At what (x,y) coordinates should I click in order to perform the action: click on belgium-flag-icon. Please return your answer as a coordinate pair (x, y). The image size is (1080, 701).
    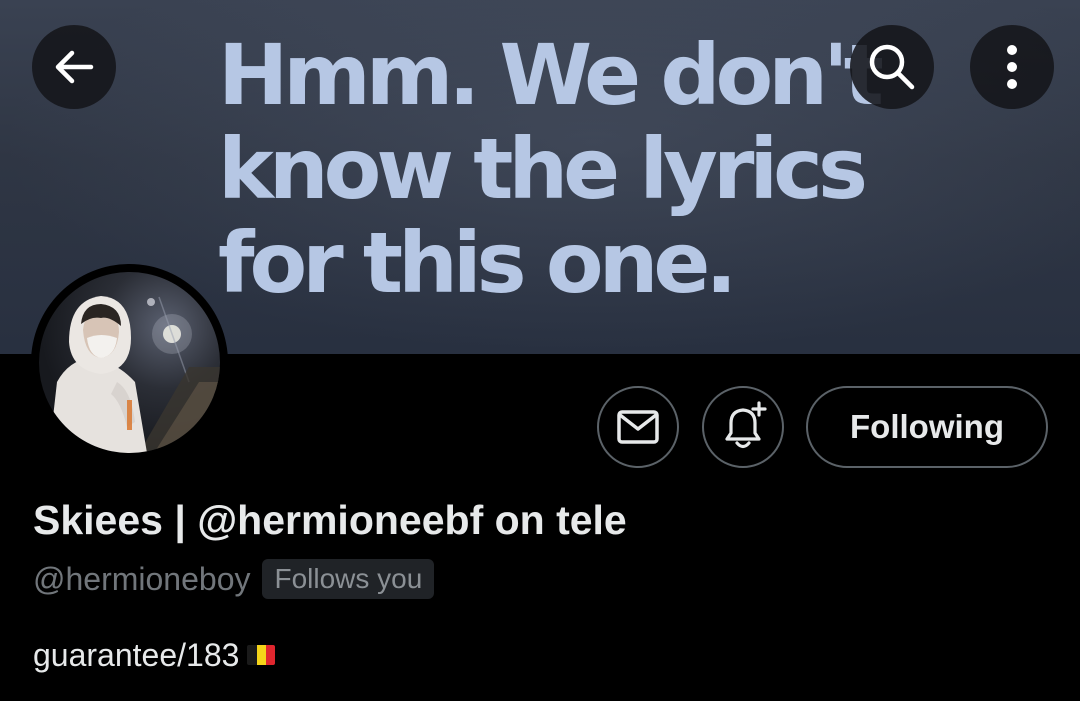
    Looking at the image, I should click on (261, 655).